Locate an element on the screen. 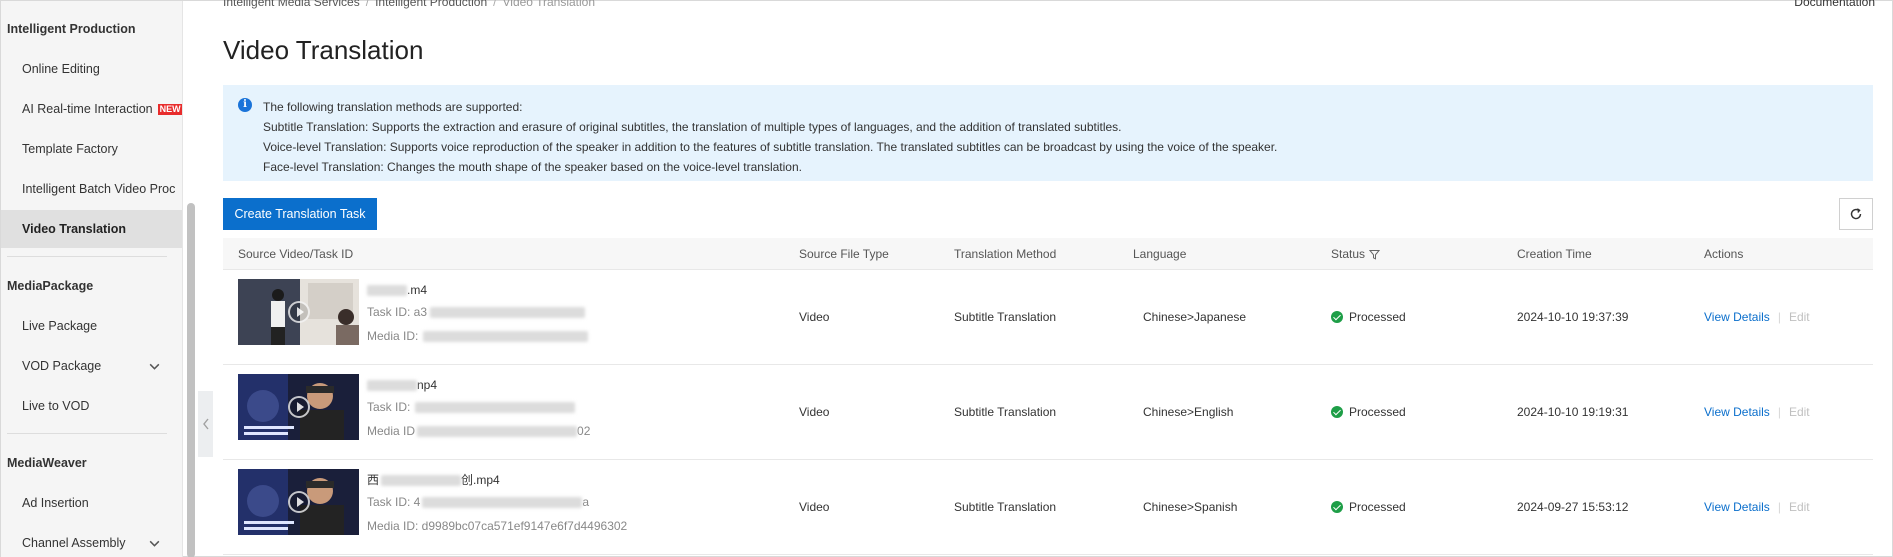 This screenshot has height=557, width=1893. file-name: np4 is located at coordinates (478, 385).